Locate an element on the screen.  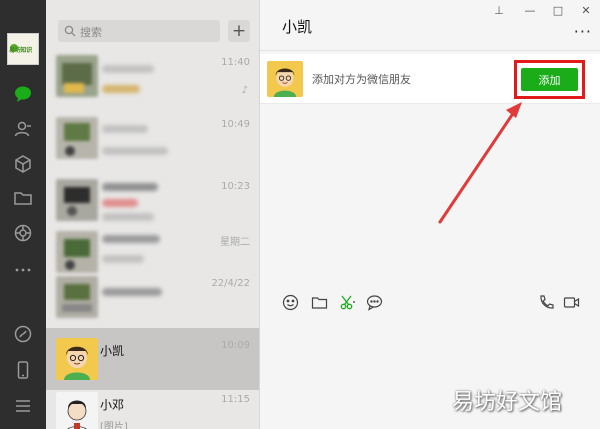
chat-time: 10:09 is located at coordinates (235, 345).